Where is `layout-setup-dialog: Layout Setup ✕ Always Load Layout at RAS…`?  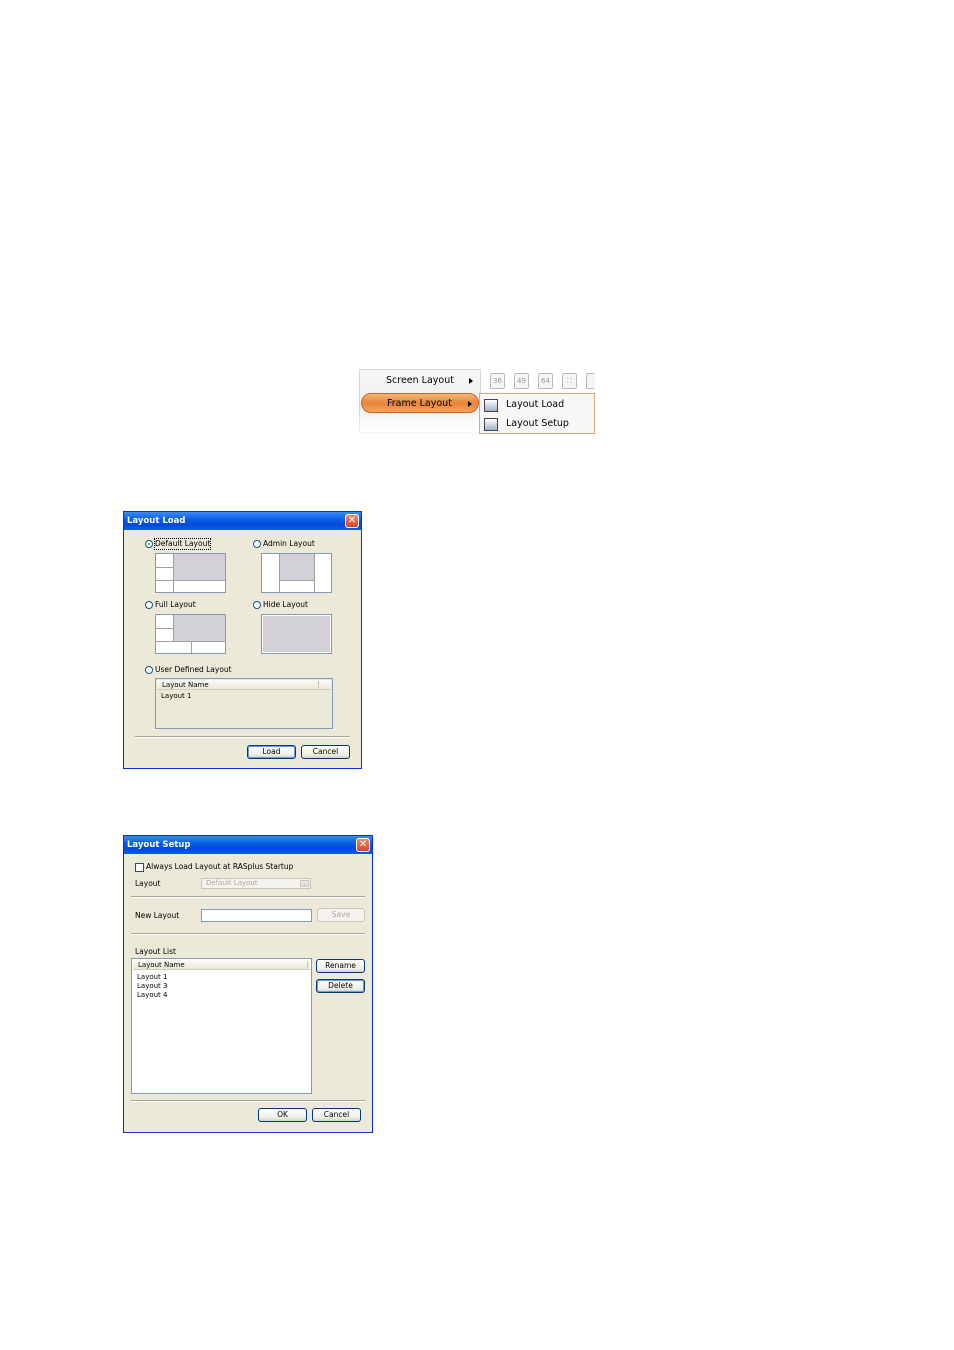 layout-setup-dialog: Layout Setup ✕ Always Load Layout at RAS… is located at coordinates (248, 984).